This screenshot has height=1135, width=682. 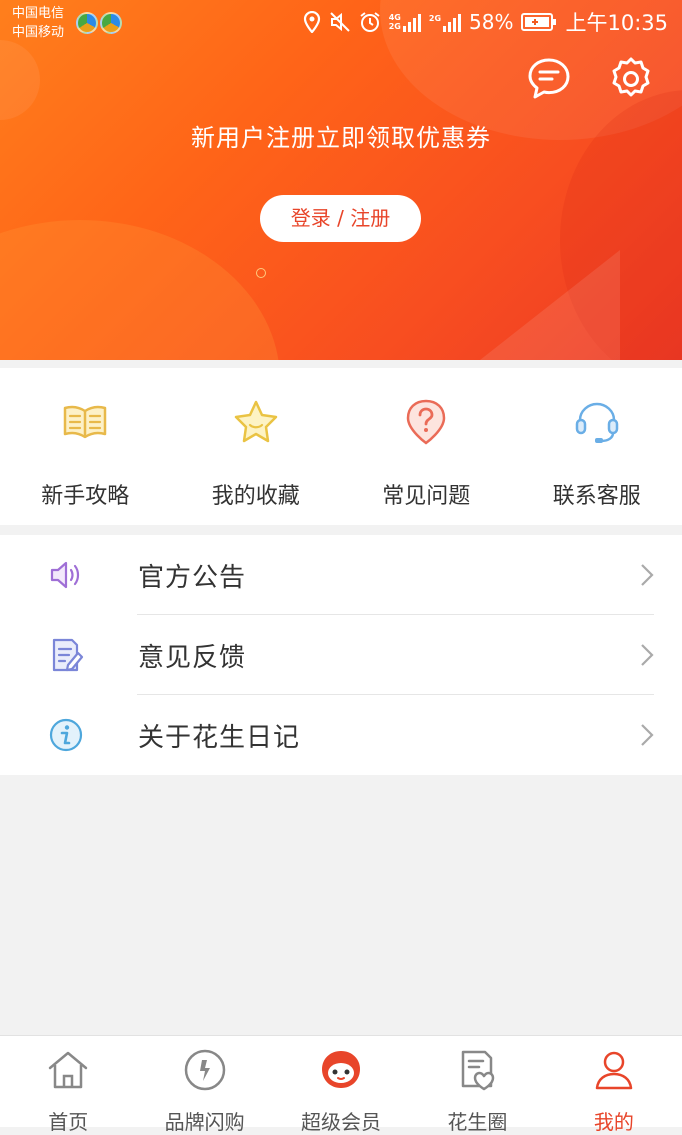 I want to click on menu-label: 官方公告, so click(x=192, y=575).